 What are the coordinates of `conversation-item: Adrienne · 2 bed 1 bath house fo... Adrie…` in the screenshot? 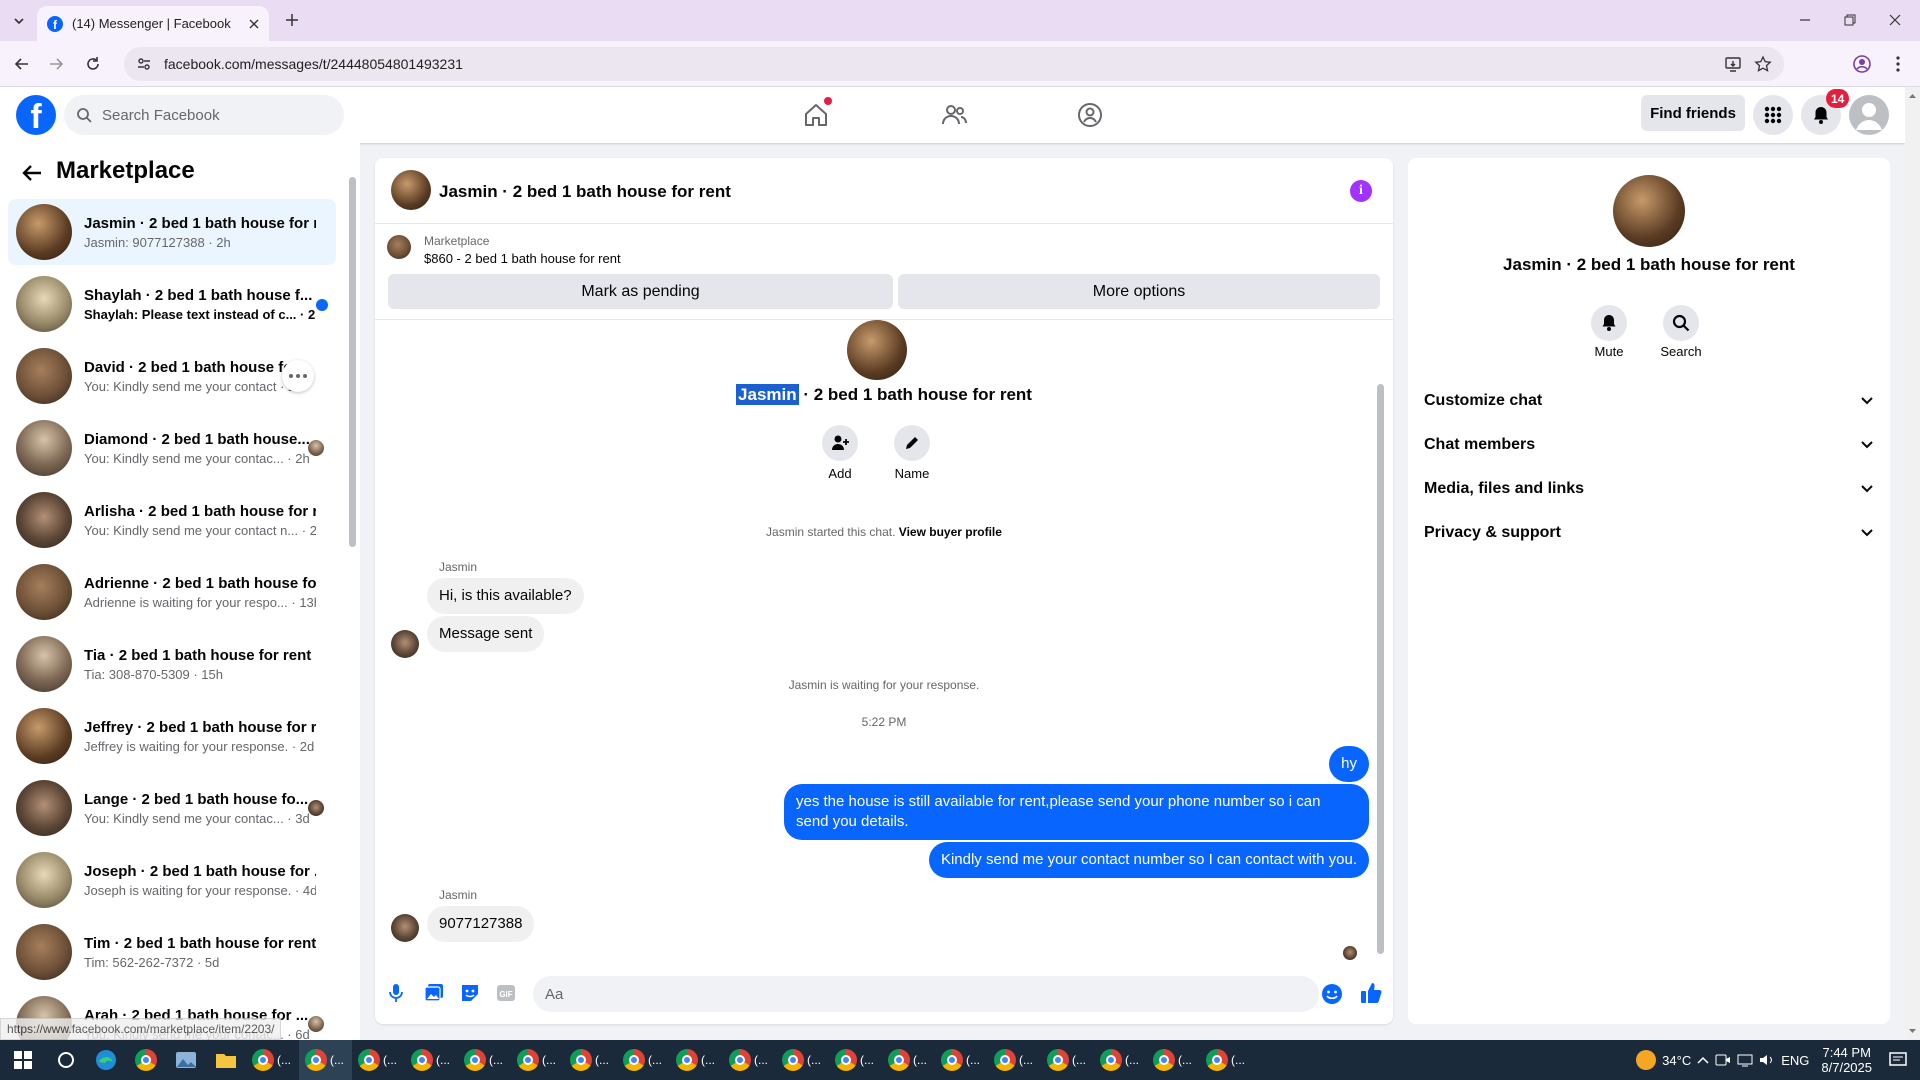 It's located at (172, 592).